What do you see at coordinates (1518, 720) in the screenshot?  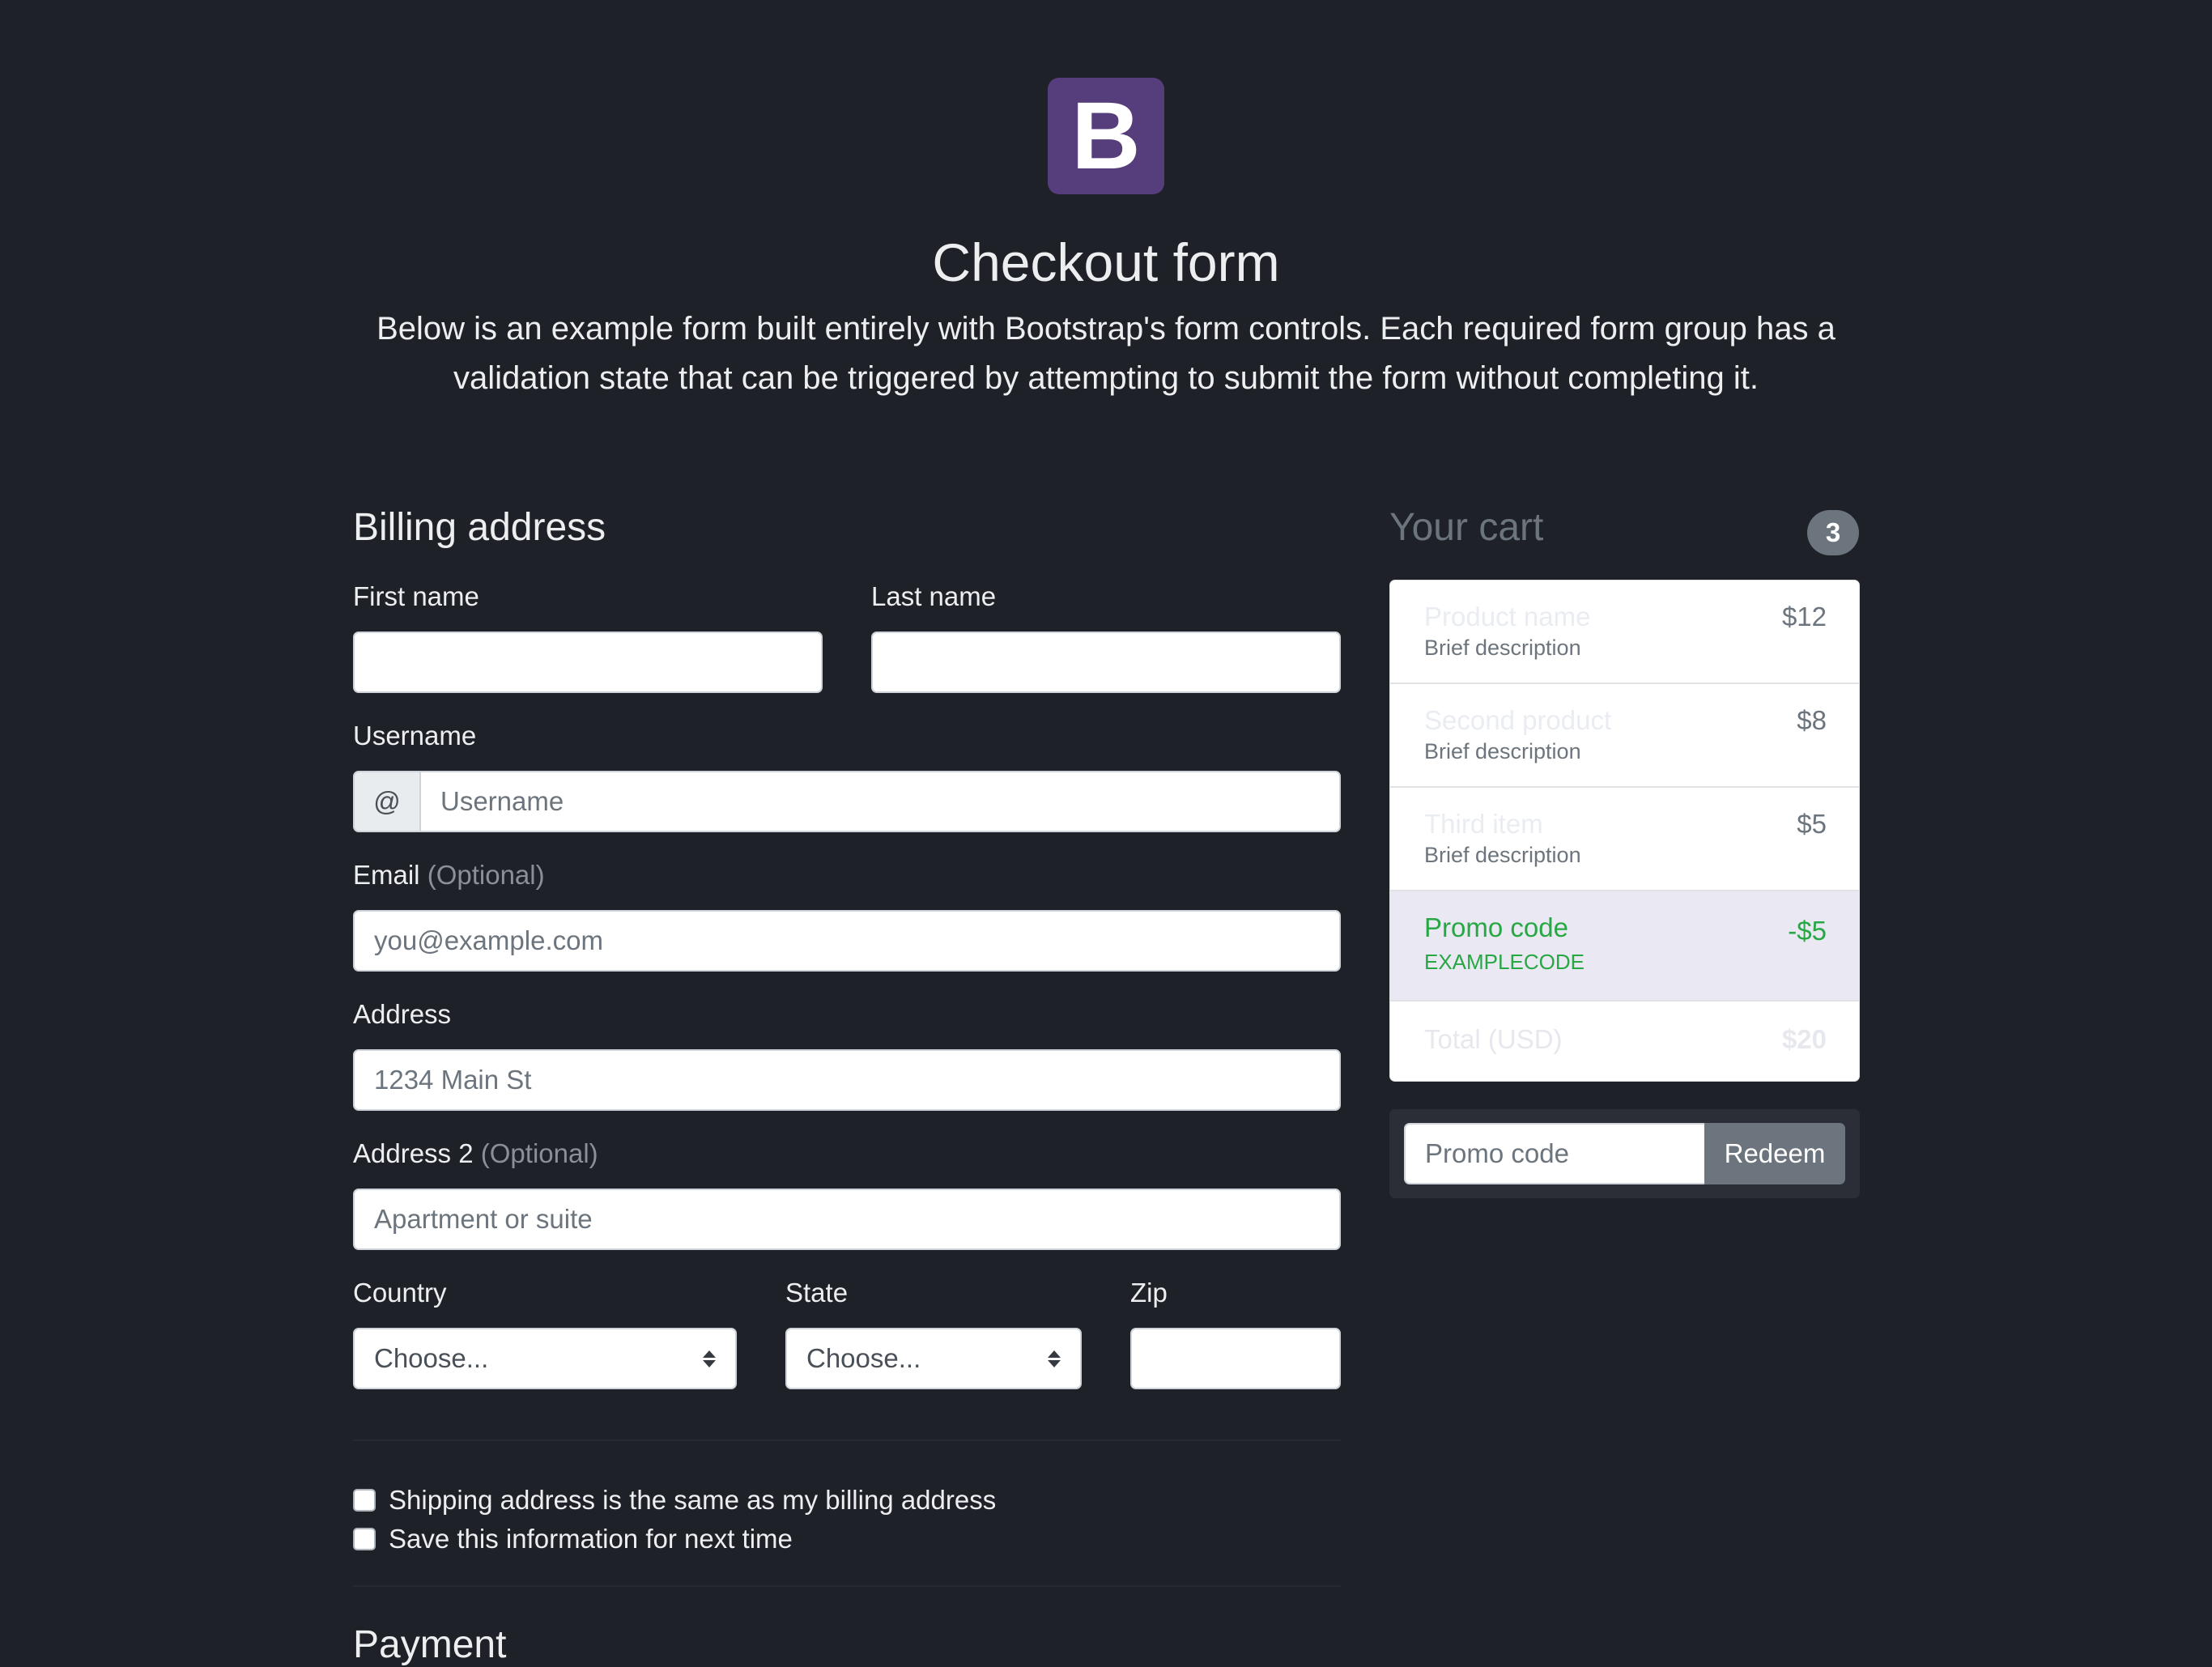 I see `cart-item-name: Second product` at bounding box center [1518, 720].